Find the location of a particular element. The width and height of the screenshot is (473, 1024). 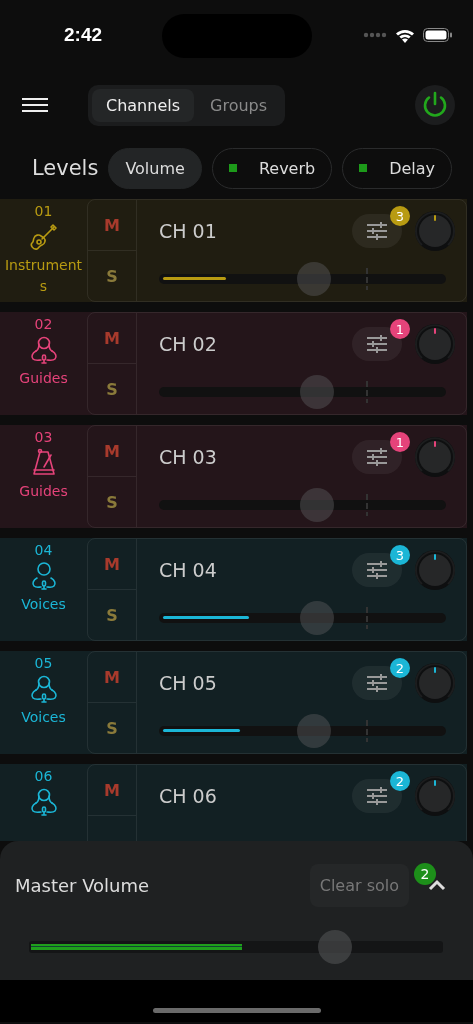

channel-name: CH 05 is located at coordinates (188, 683).